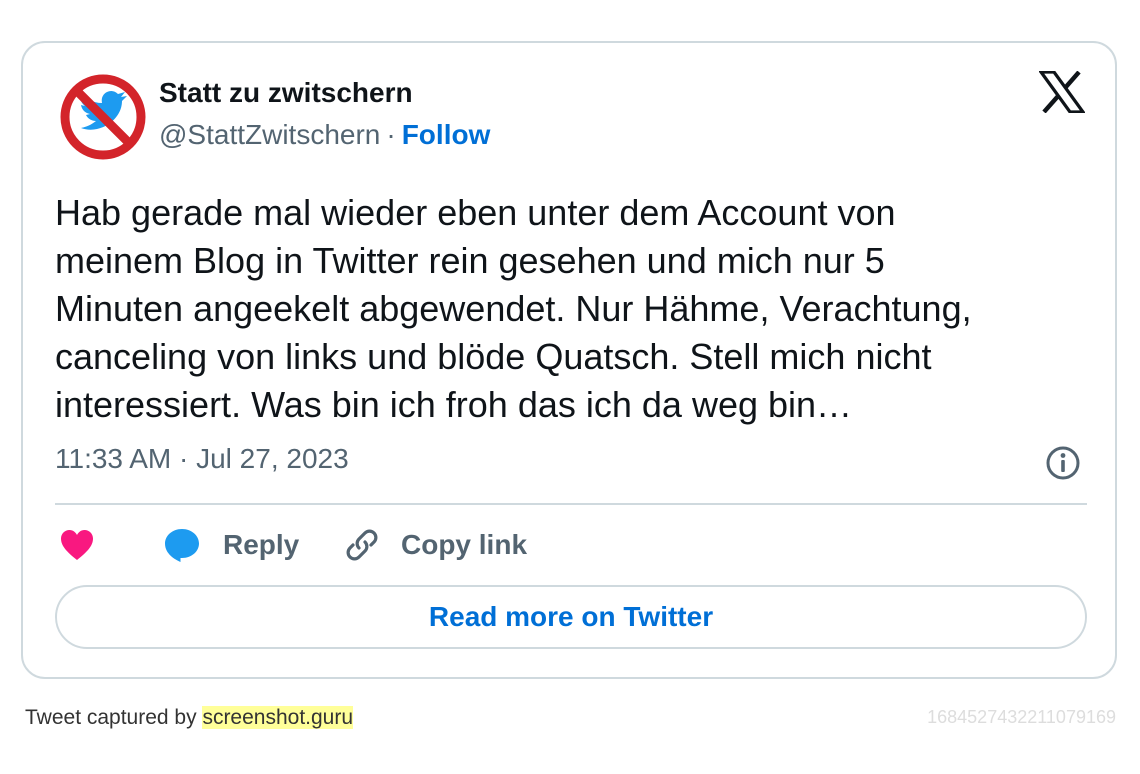  I want to click on heart-icon, so click(77, 545).